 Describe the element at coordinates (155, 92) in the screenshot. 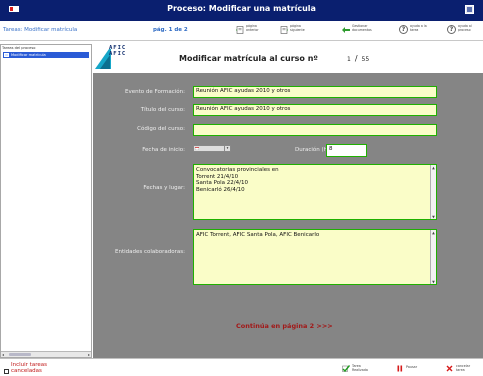

I see `evento-label: Evento de Formación:` at that location.